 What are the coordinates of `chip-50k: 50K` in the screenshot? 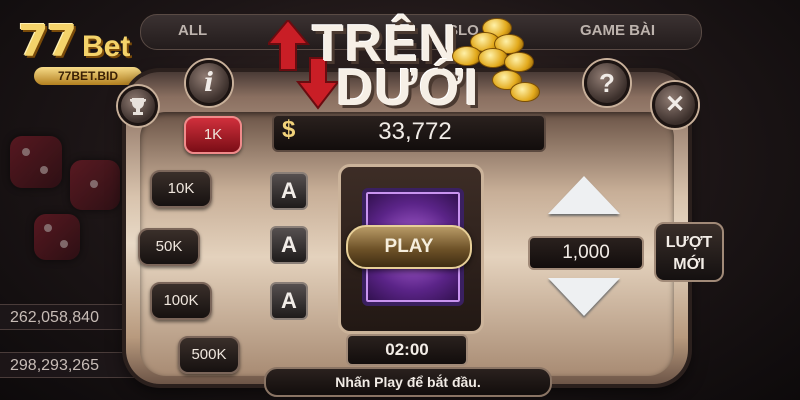 It's located at (169, 247).